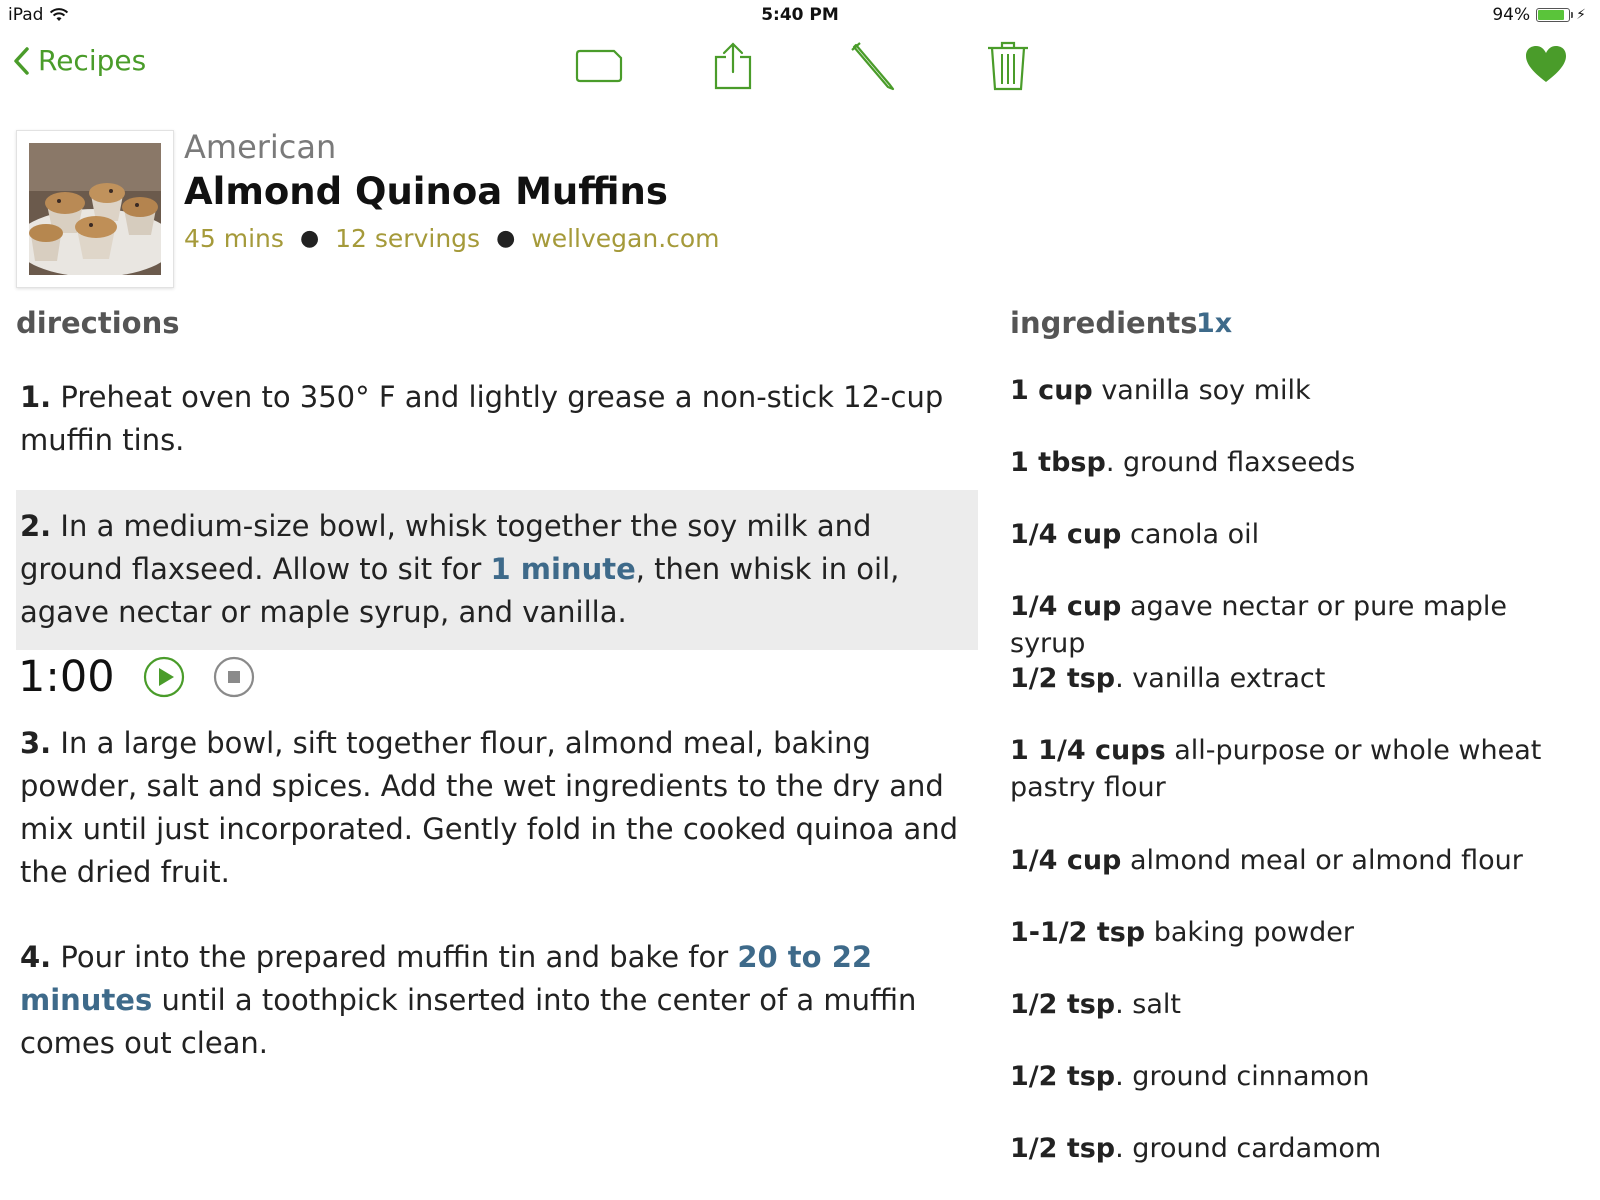 This screenshot has width=1600, height=1200. Describe the element at coordinates (1300, 534) in the screenshot. I see `ingredient-item: 1/4 cup canola oil` at that location.